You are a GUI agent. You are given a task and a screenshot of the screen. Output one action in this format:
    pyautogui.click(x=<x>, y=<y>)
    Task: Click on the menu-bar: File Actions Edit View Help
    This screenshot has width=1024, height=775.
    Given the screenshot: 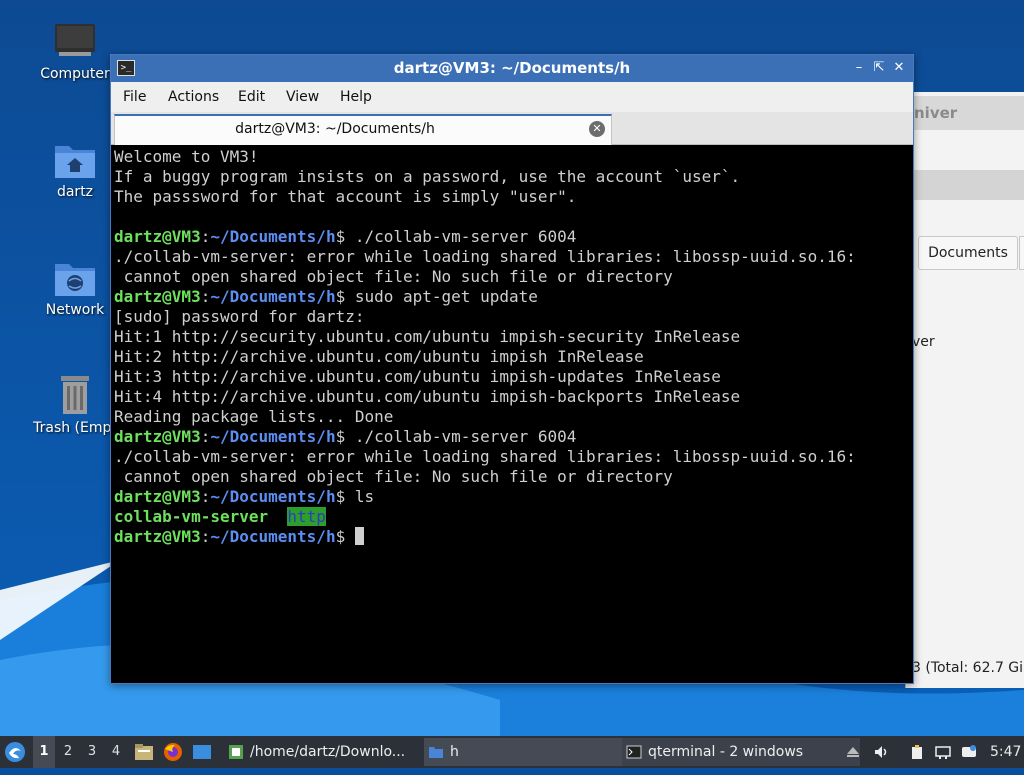 What is the action you would take?
    pyautogui.click(x=512, y=97)
    